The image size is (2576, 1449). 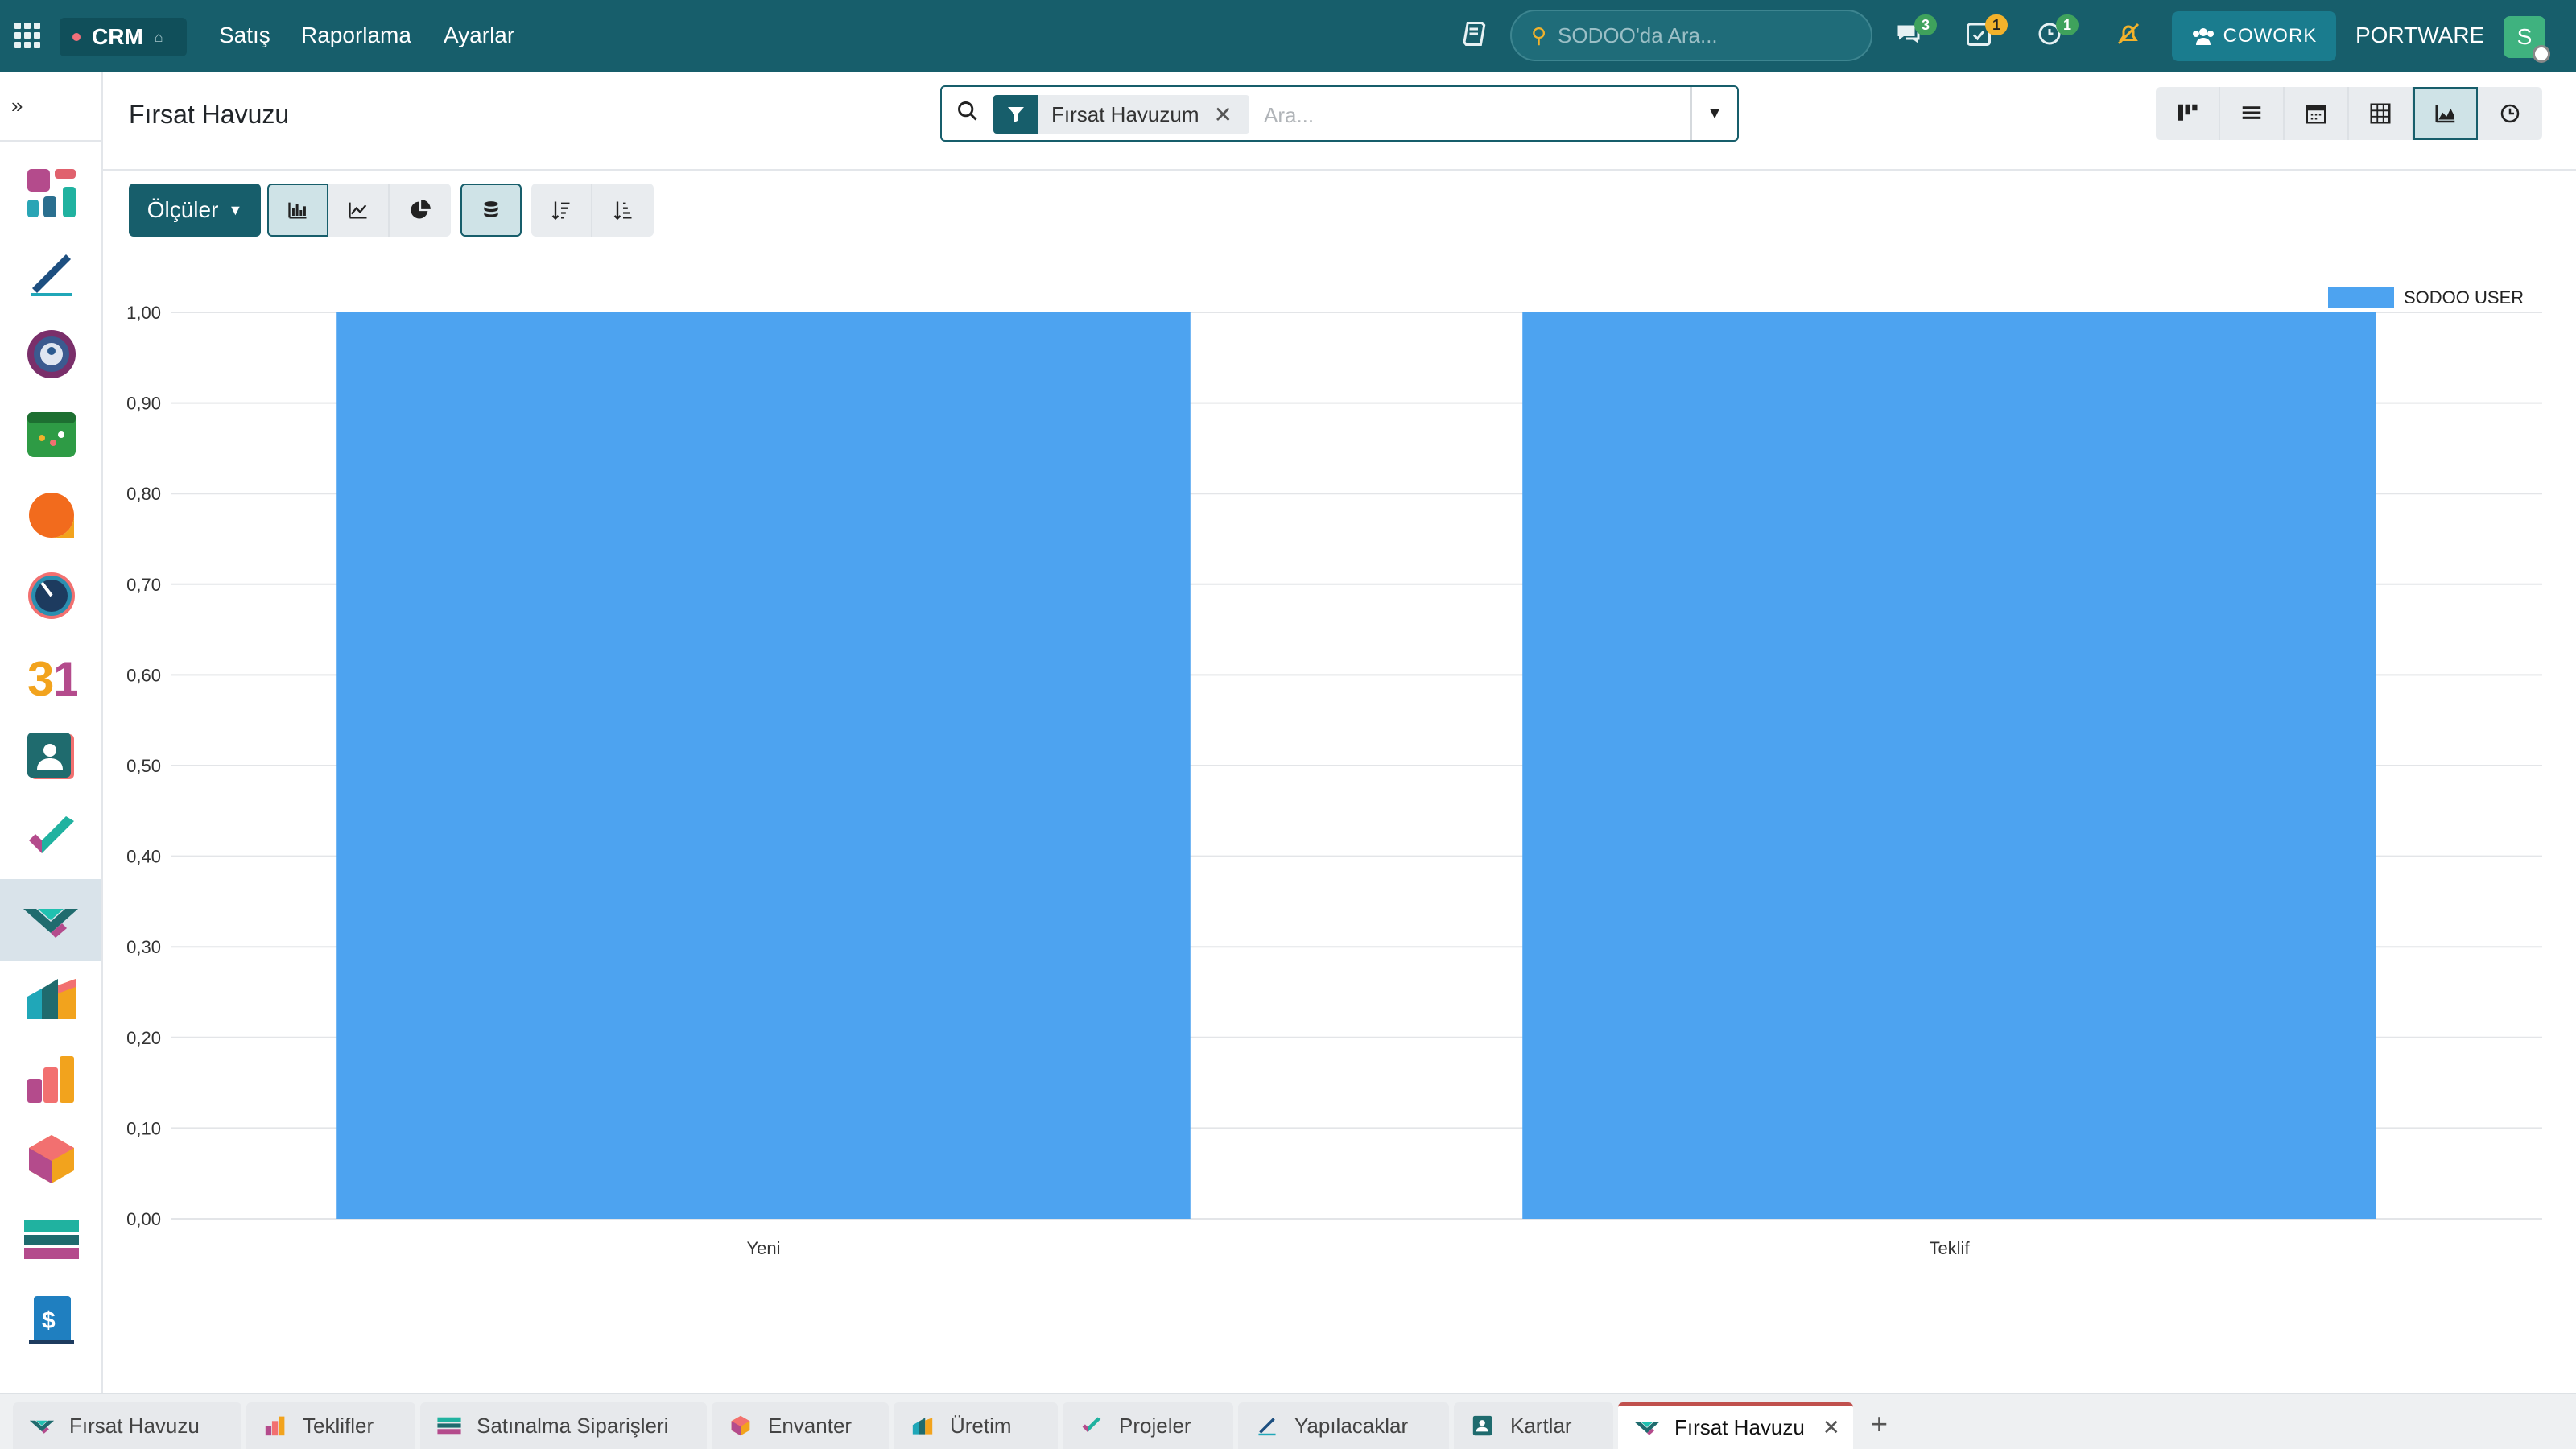 What do you see at coordinates (2524, 36) in the screenshot?
I see `avatar-letter: S` at bounding box center [2524, 36].